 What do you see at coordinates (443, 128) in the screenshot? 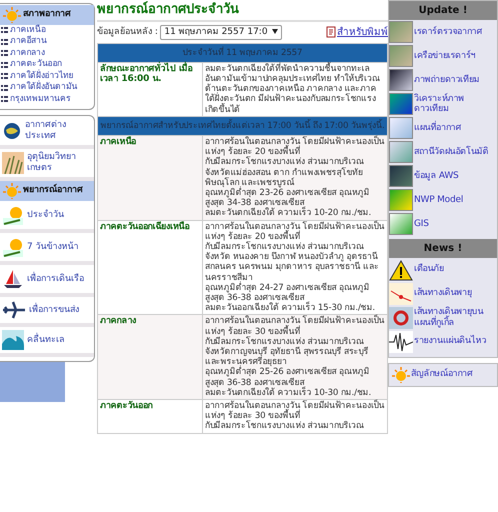
I see `menu-link: แผนที่อากาศ` at bounding box center [443, 128].